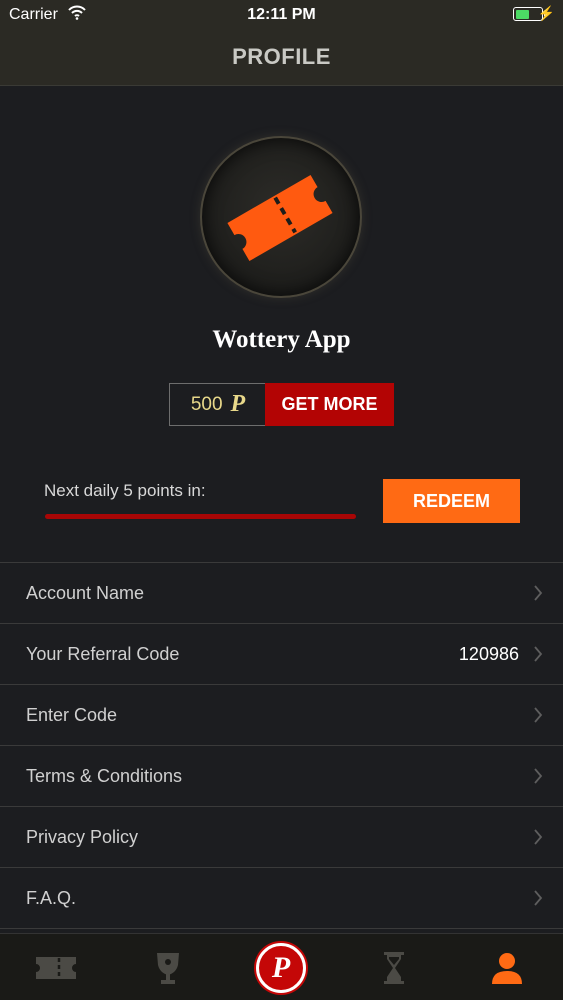 Image resolution: width=563 pixels, height=1000 pixels. What do you see at coordinates (546, 13) in the screenshot?
I see `charging-icon: ⚡` at bounding box center [546, 13].